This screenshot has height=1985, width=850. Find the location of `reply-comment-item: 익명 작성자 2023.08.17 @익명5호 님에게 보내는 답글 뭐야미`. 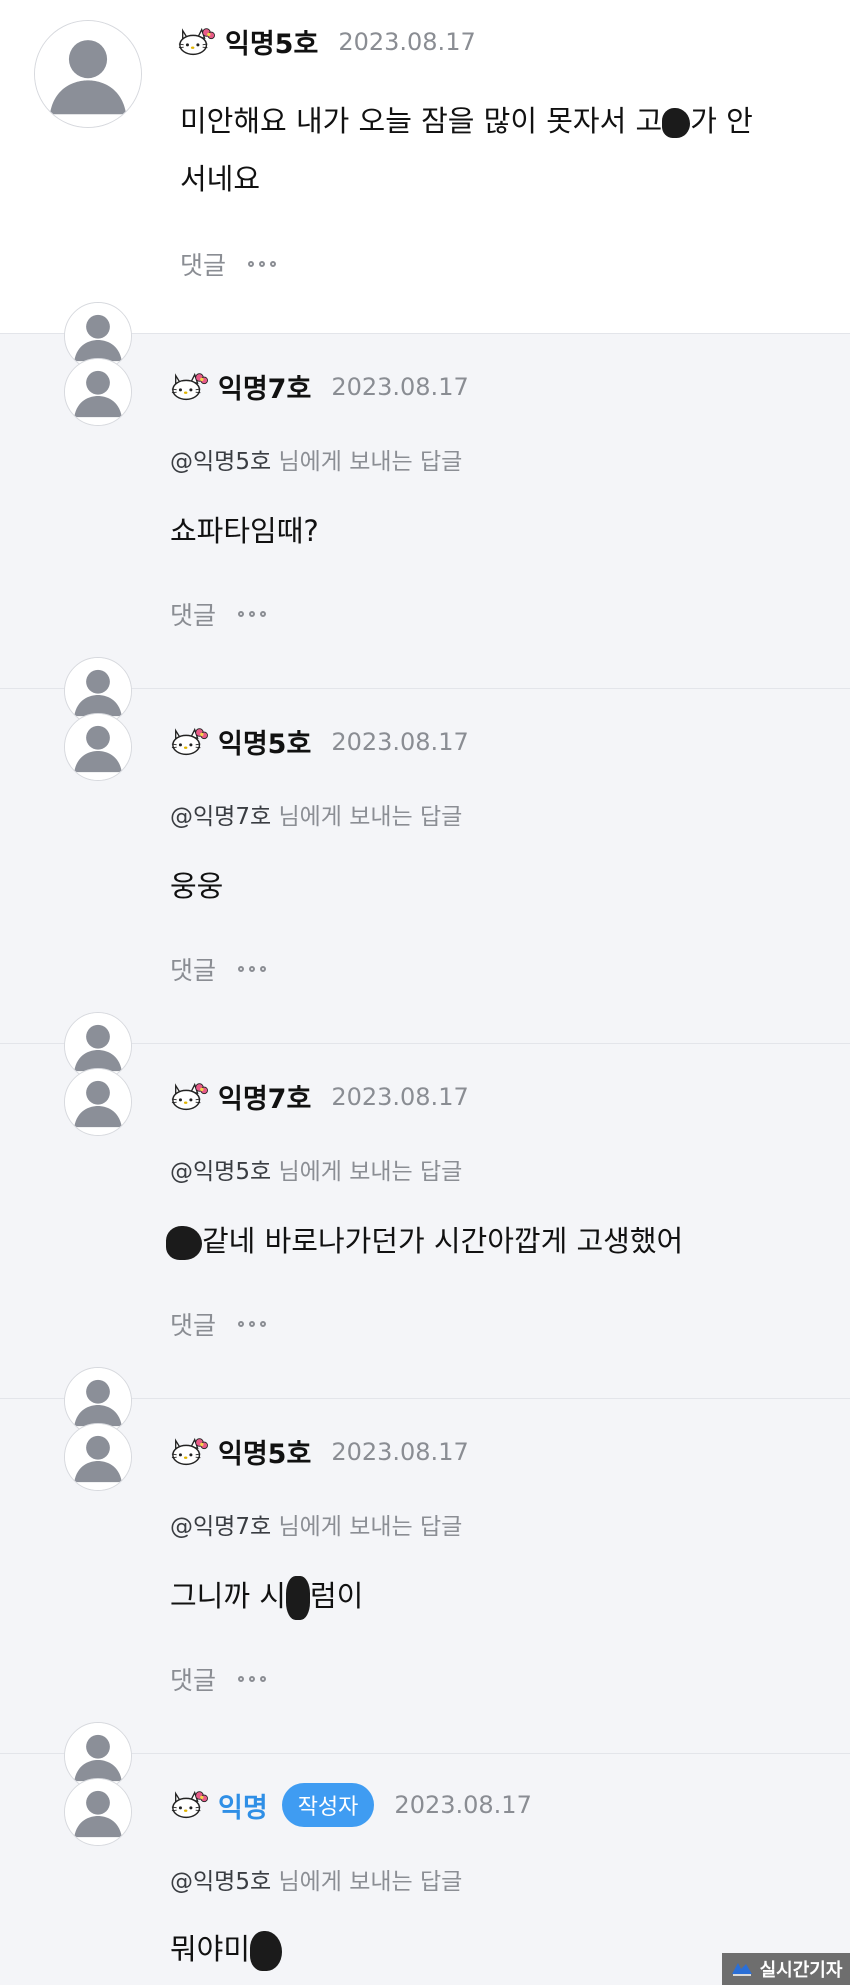

reply-comment-item: 익명 작성자 2023.08.17 @익명5호 님에게 보내는 답글 뭐야미 is located at coordinates (425, 1853).